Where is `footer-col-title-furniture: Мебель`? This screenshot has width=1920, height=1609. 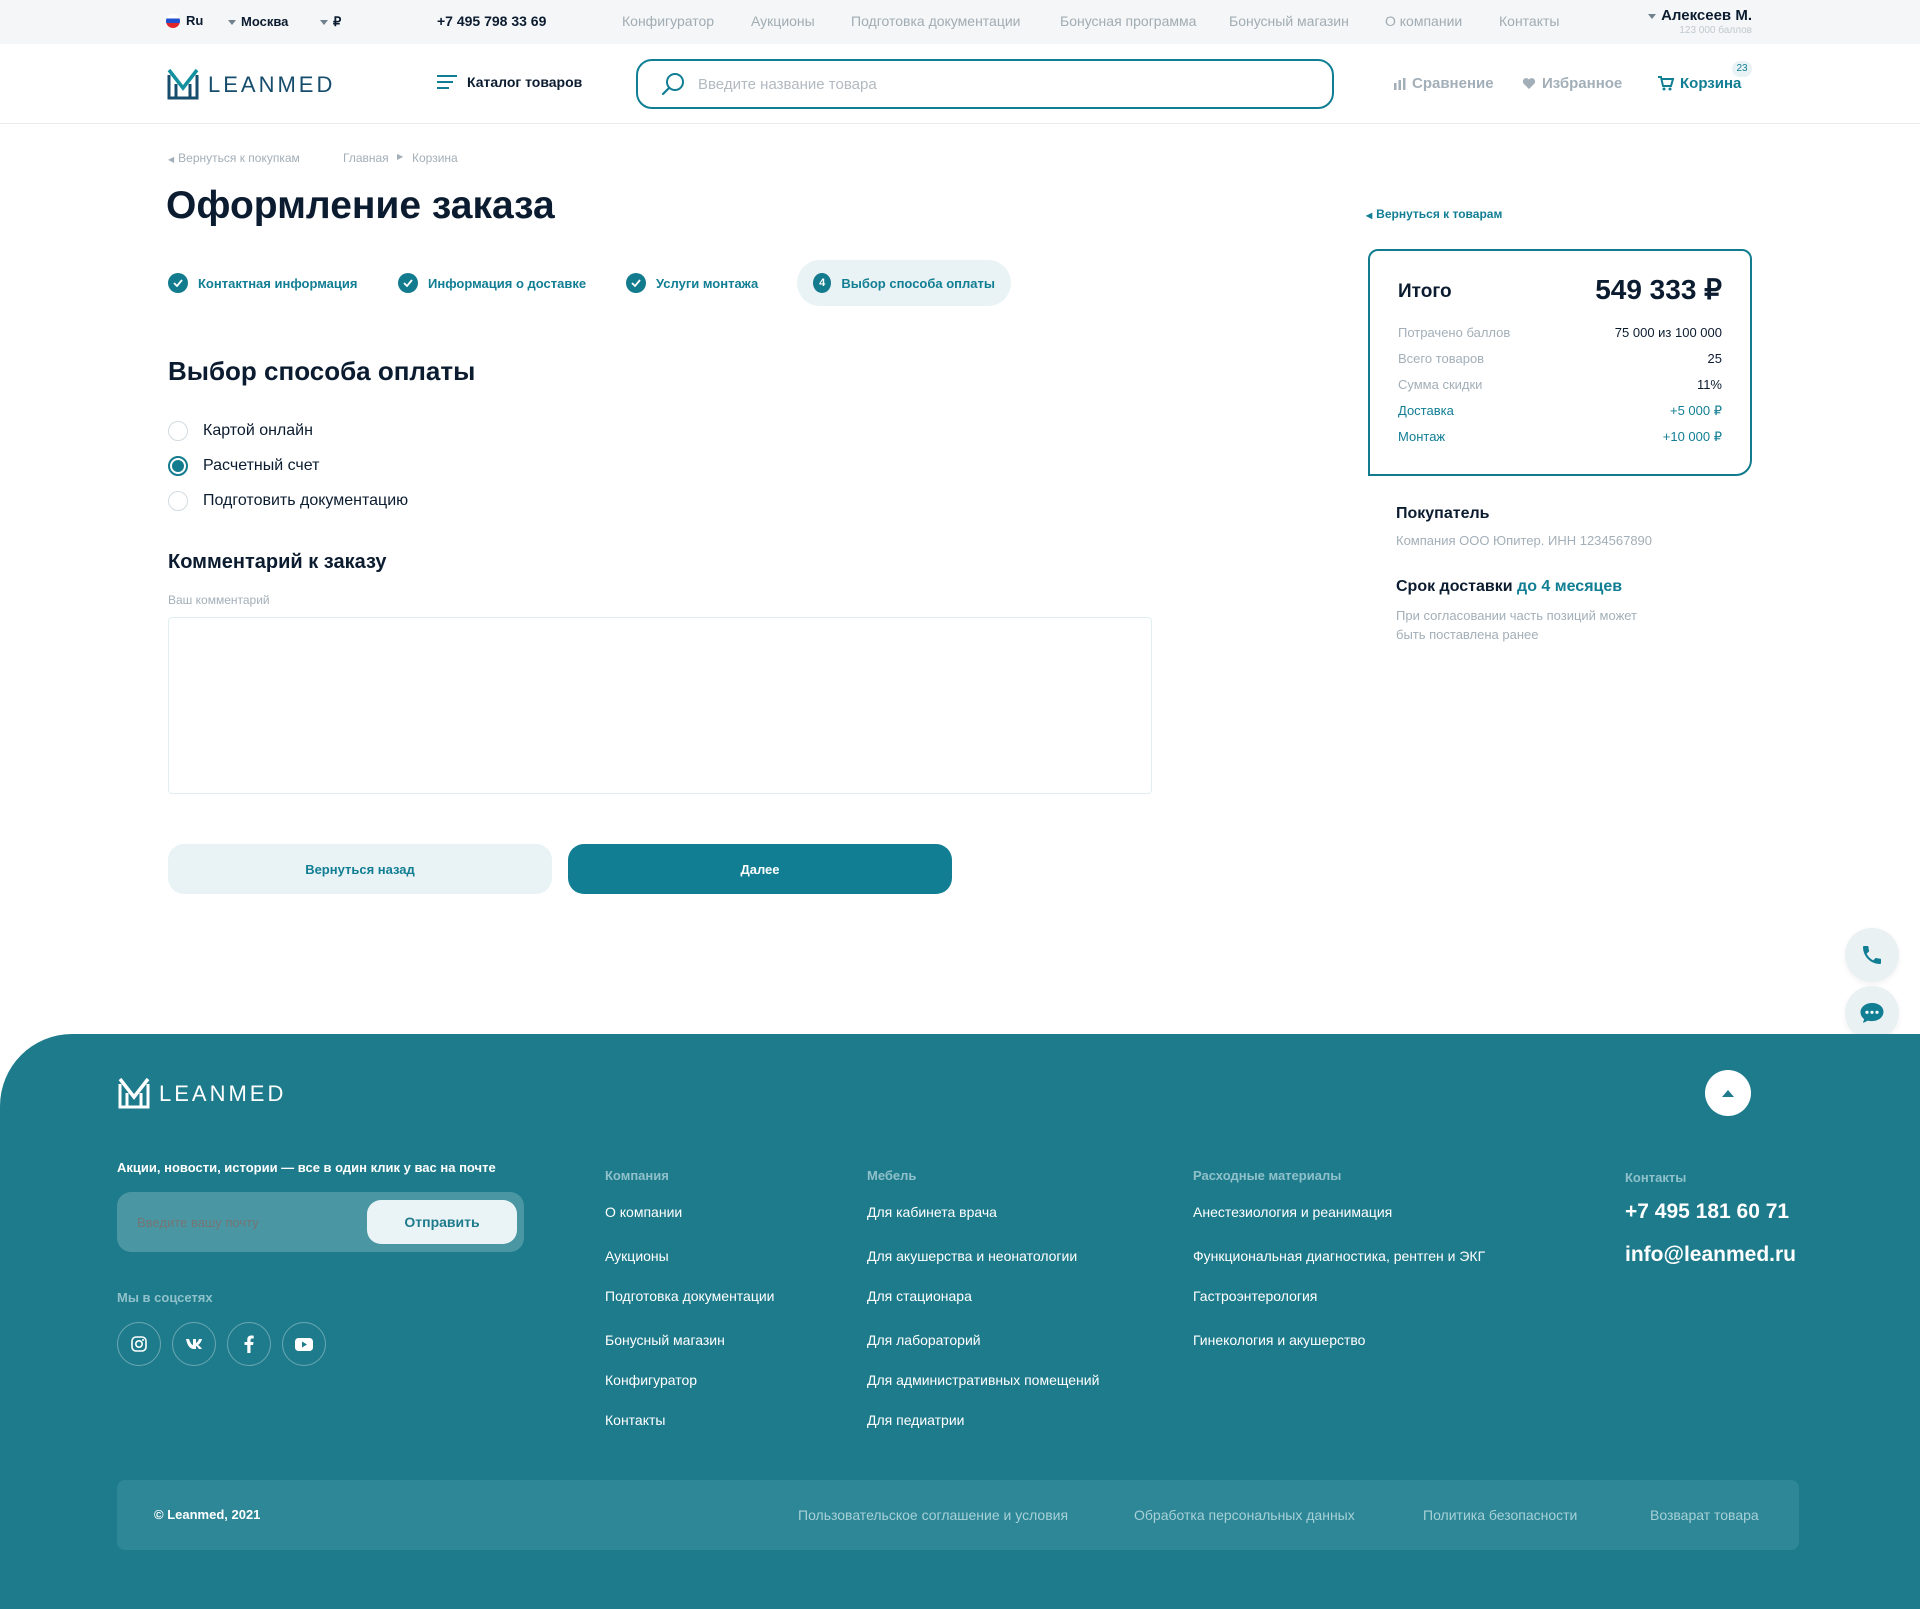 footer-col-title-furniture: Мебель is located at coordinates (892, 1175).